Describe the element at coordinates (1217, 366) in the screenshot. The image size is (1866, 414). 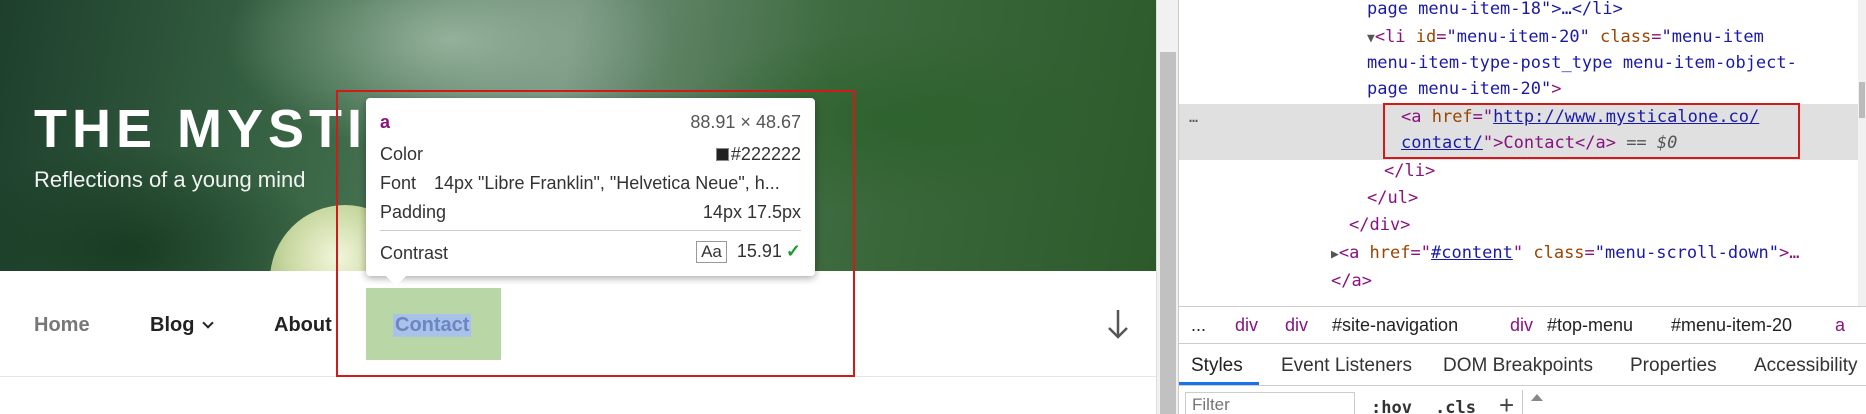
I see `tab-styles: Styles` at that location.